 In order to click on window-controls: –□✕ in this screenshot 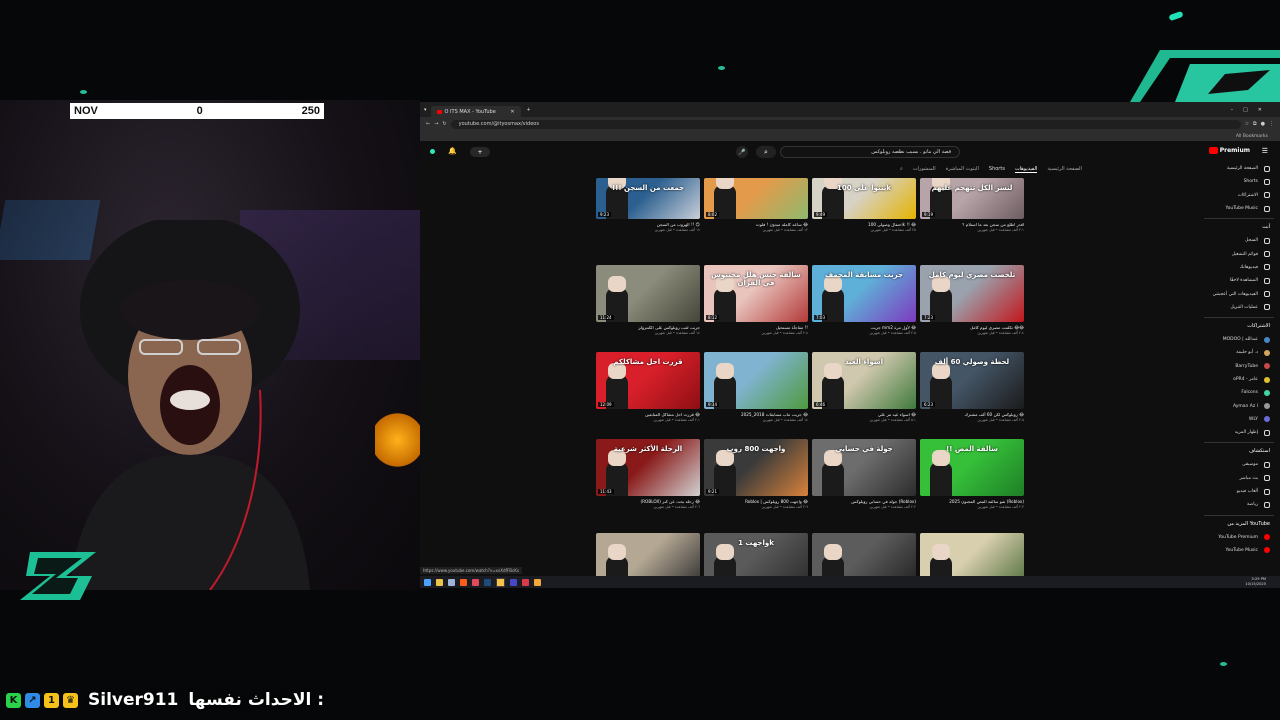, I will do `click(1255, 110)`.